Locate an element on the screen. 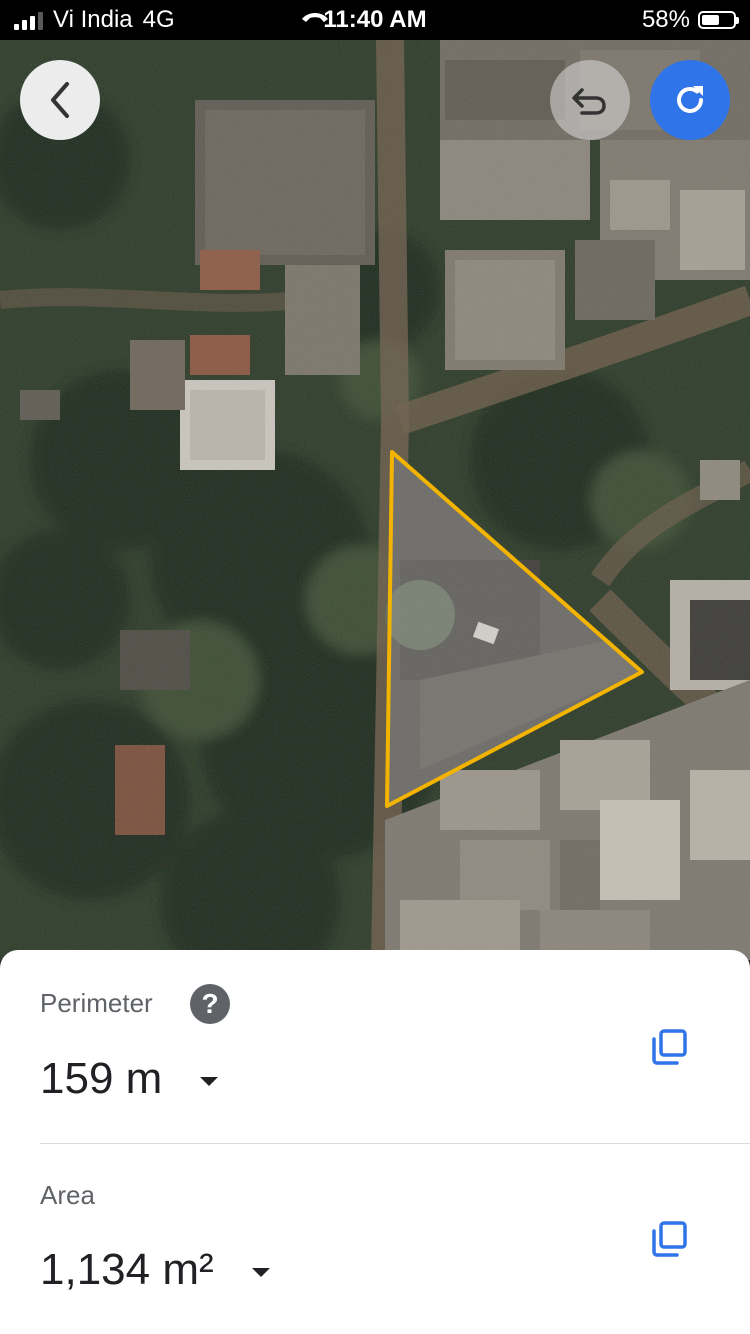  clock: 11:40 AM is located at coordinates (375, 19).